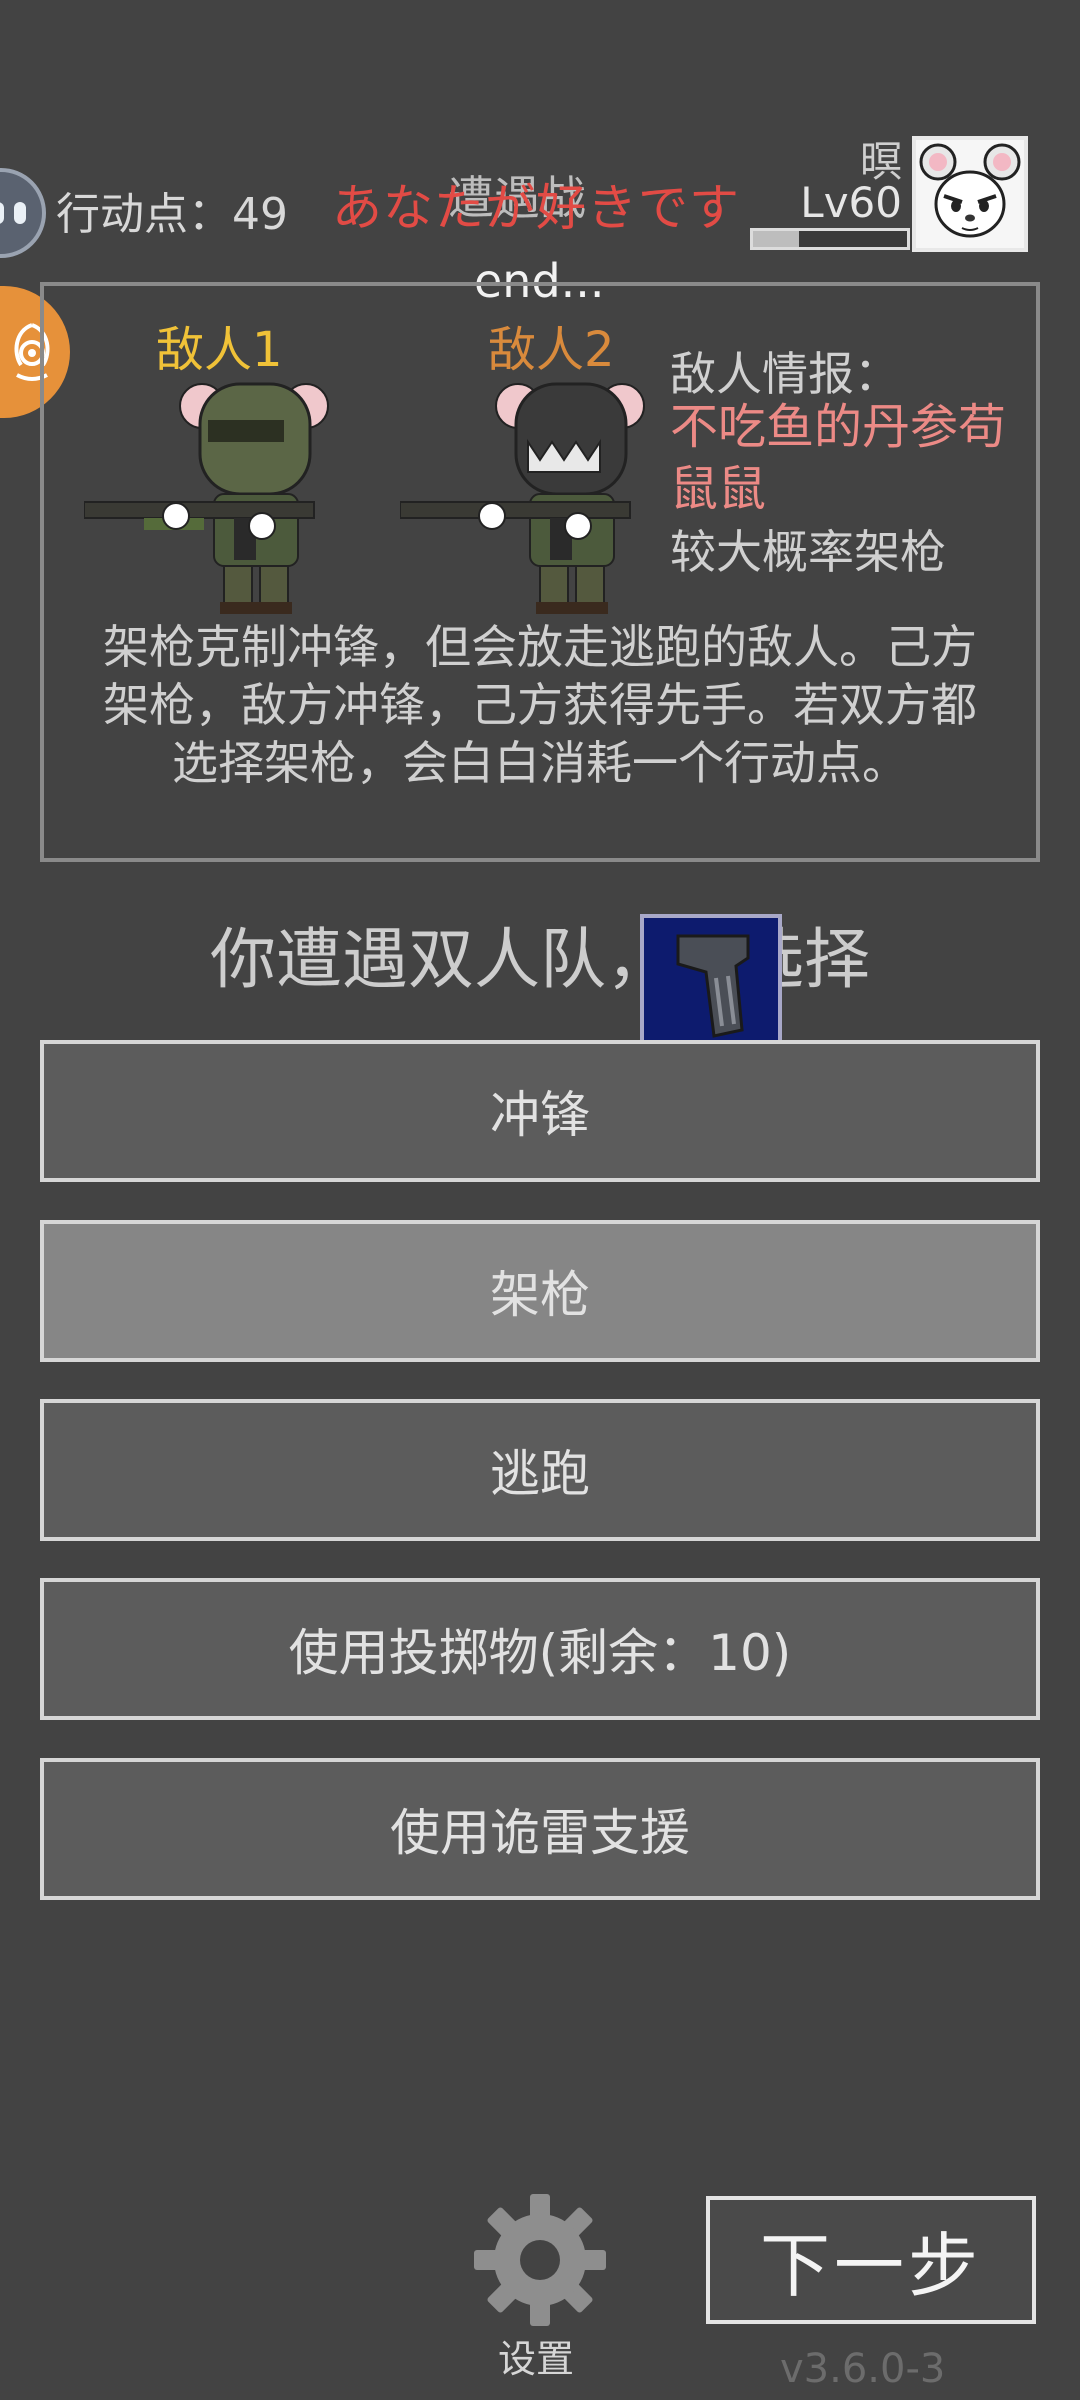 Image resolution: width=1080 pixels, height=2400 pixels. I want to click on charge-button: 冲锋, so click(540, 1111).